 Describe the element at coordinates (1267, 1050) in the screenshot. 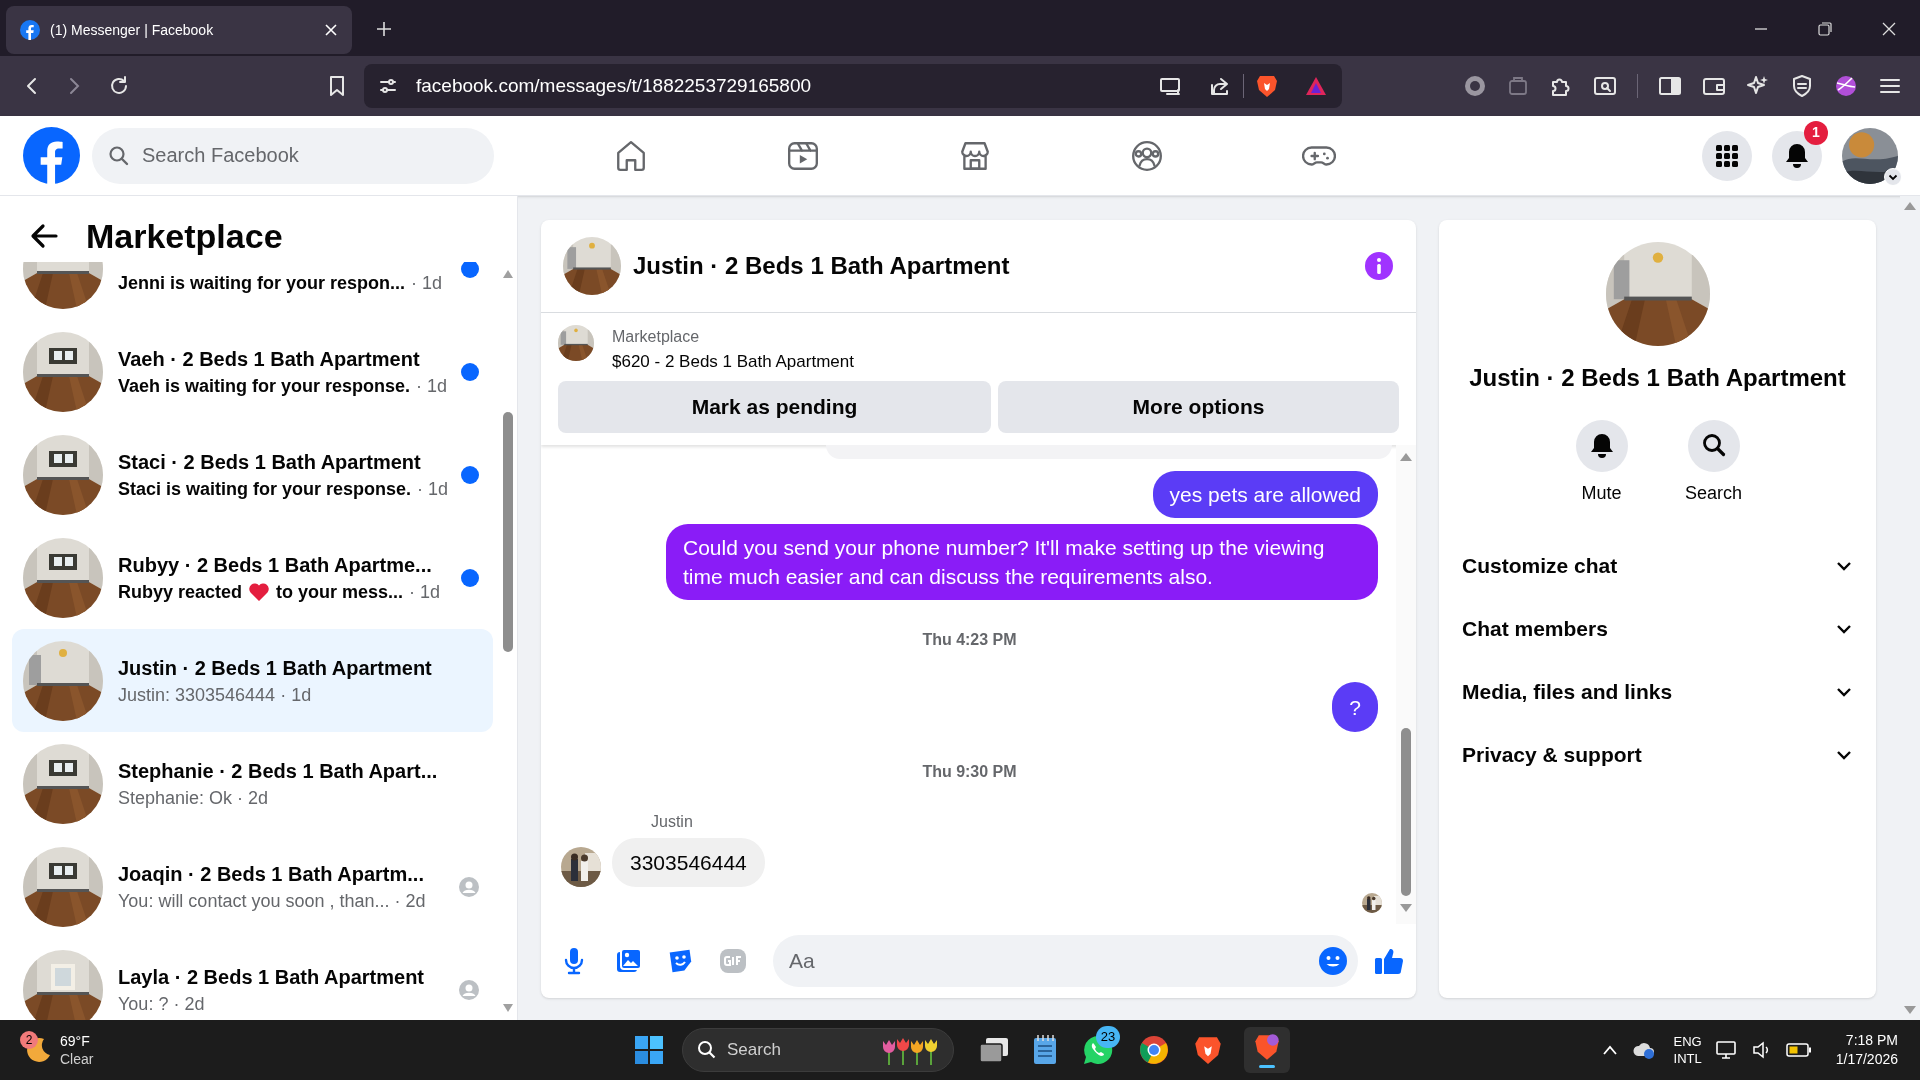

I see `taskbar-app-button` at that location.